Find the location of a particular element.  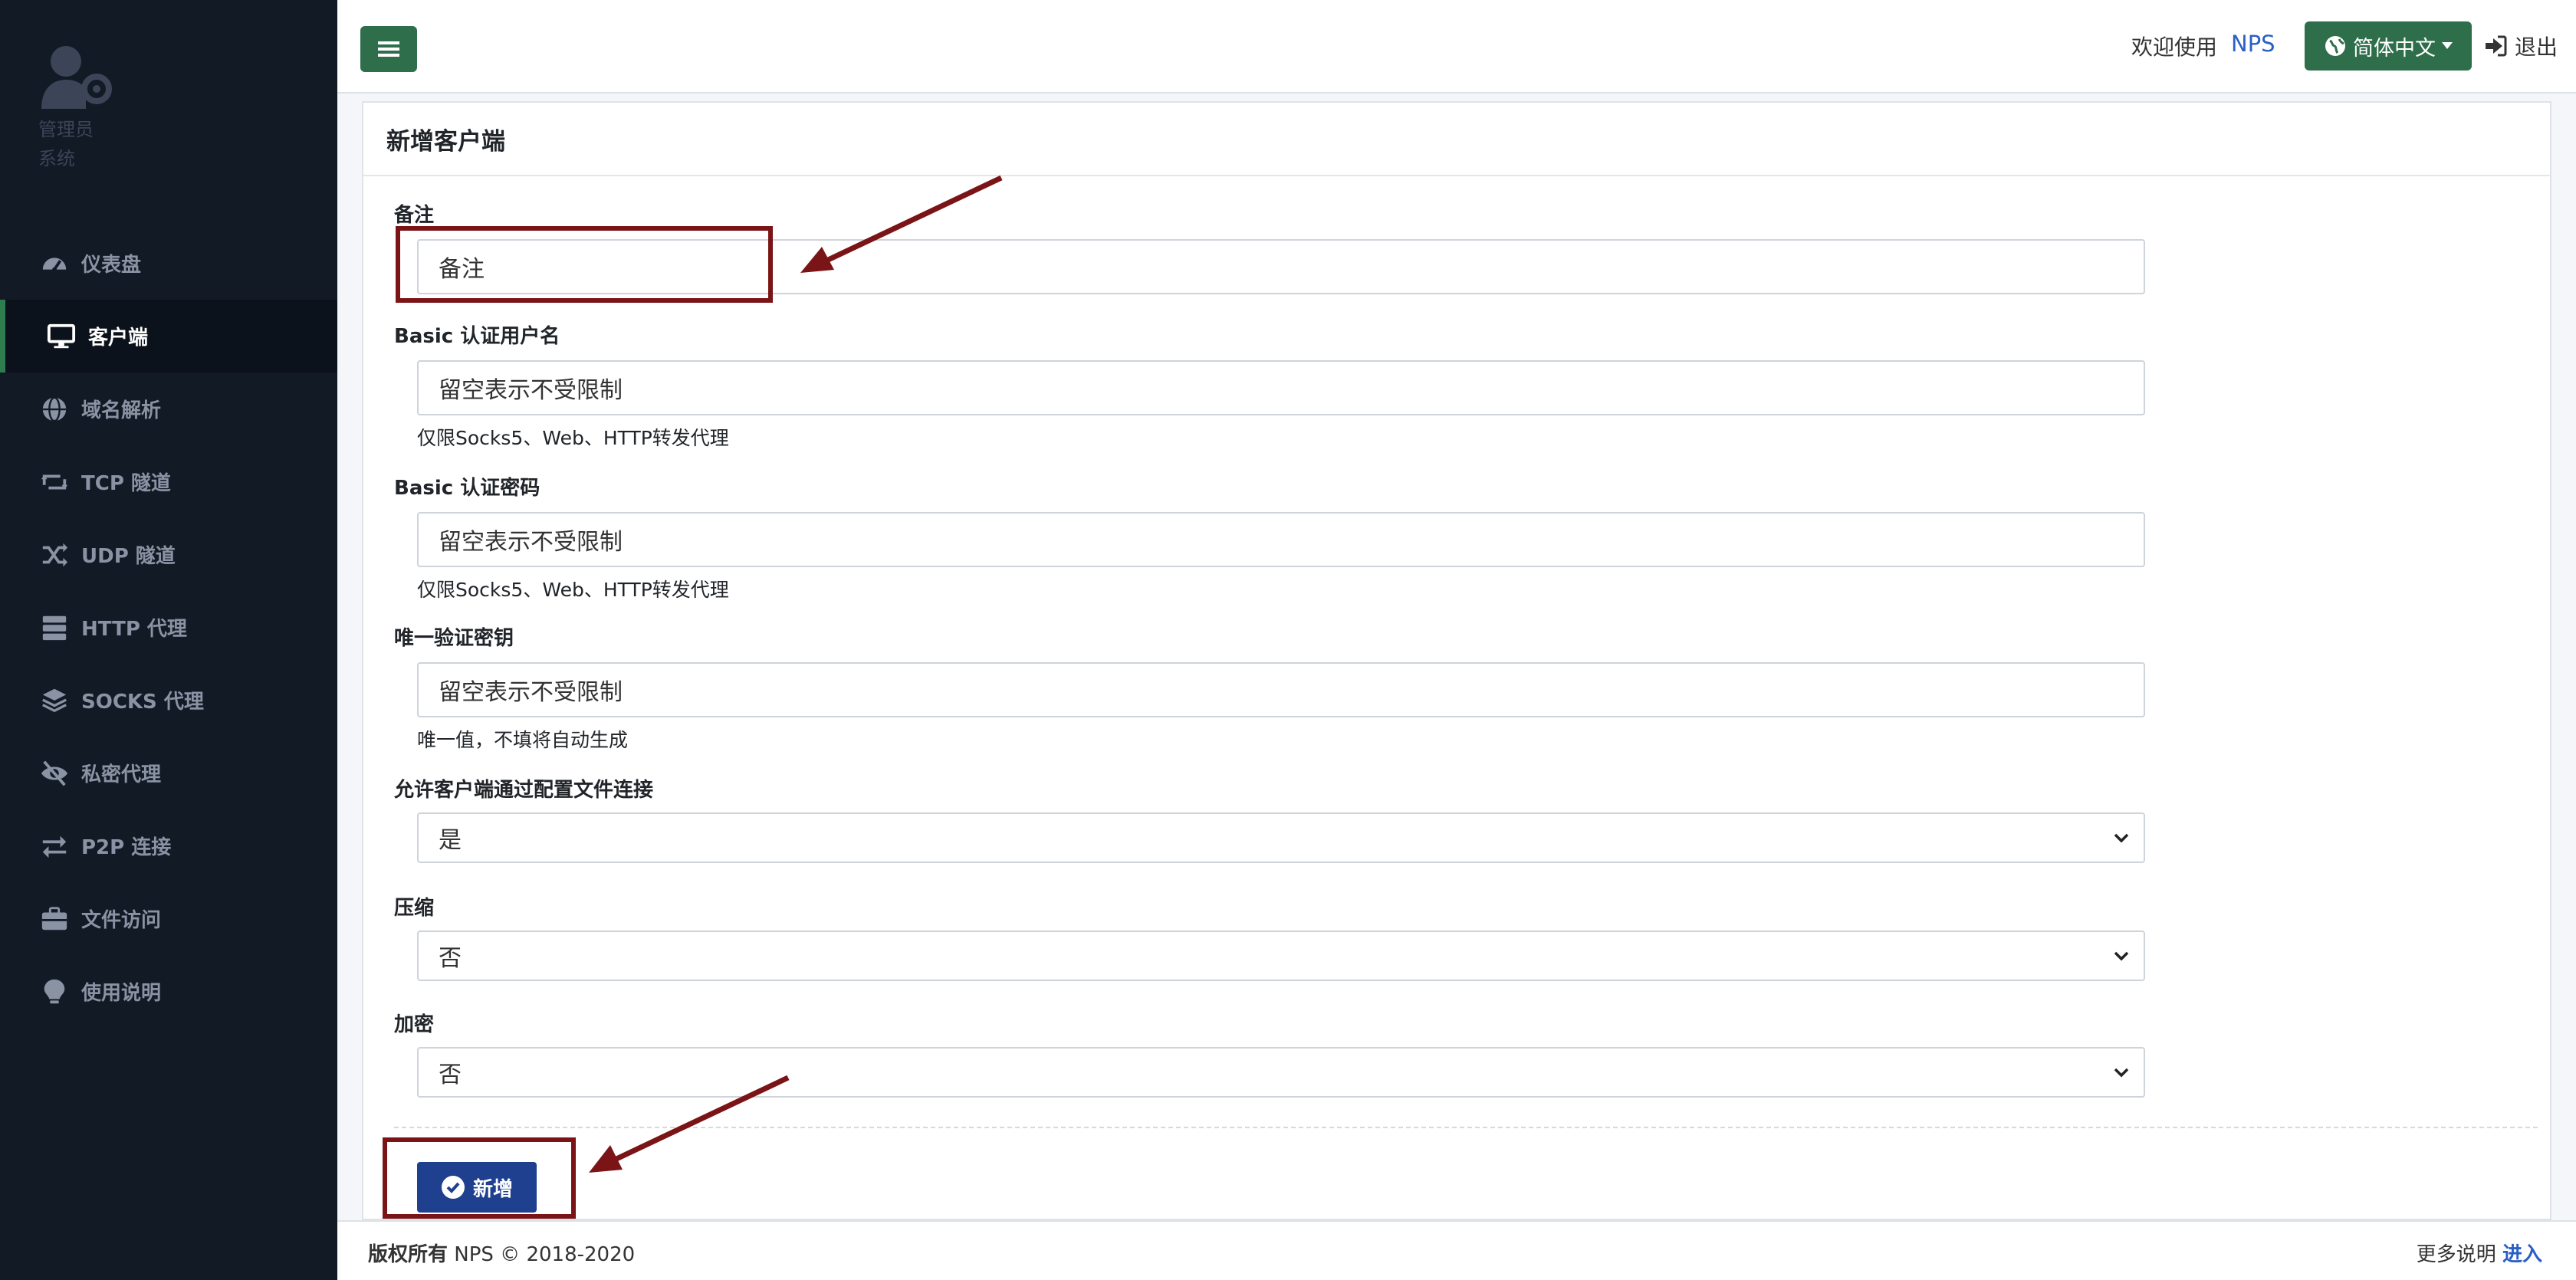

copyright: 版权所有 NPS © 2018-2020 is located at coordinates (502, 1253).